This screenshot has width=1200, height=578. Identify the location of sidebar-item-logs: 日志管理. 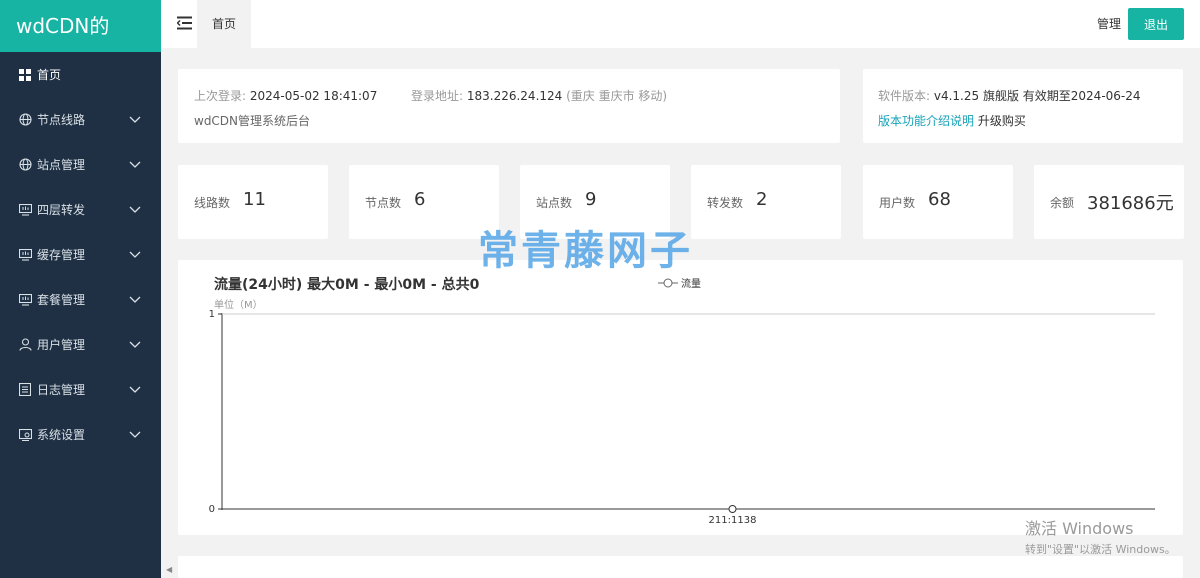
(80, 389).